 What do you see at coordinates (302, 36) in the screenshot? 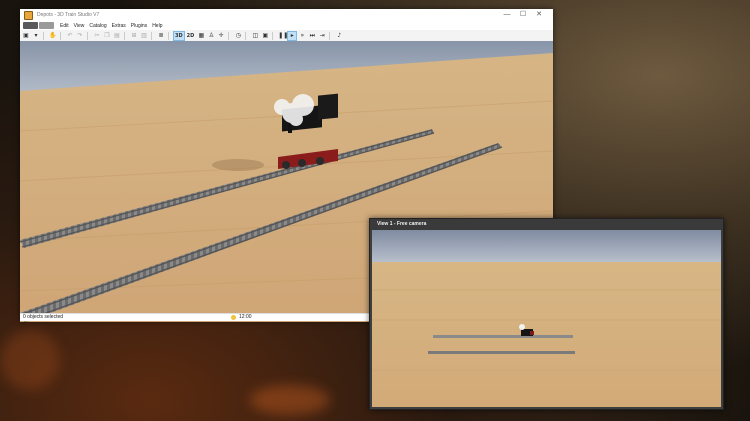
I see `fast-forward-icon: »` at bounding box center [302, 36].